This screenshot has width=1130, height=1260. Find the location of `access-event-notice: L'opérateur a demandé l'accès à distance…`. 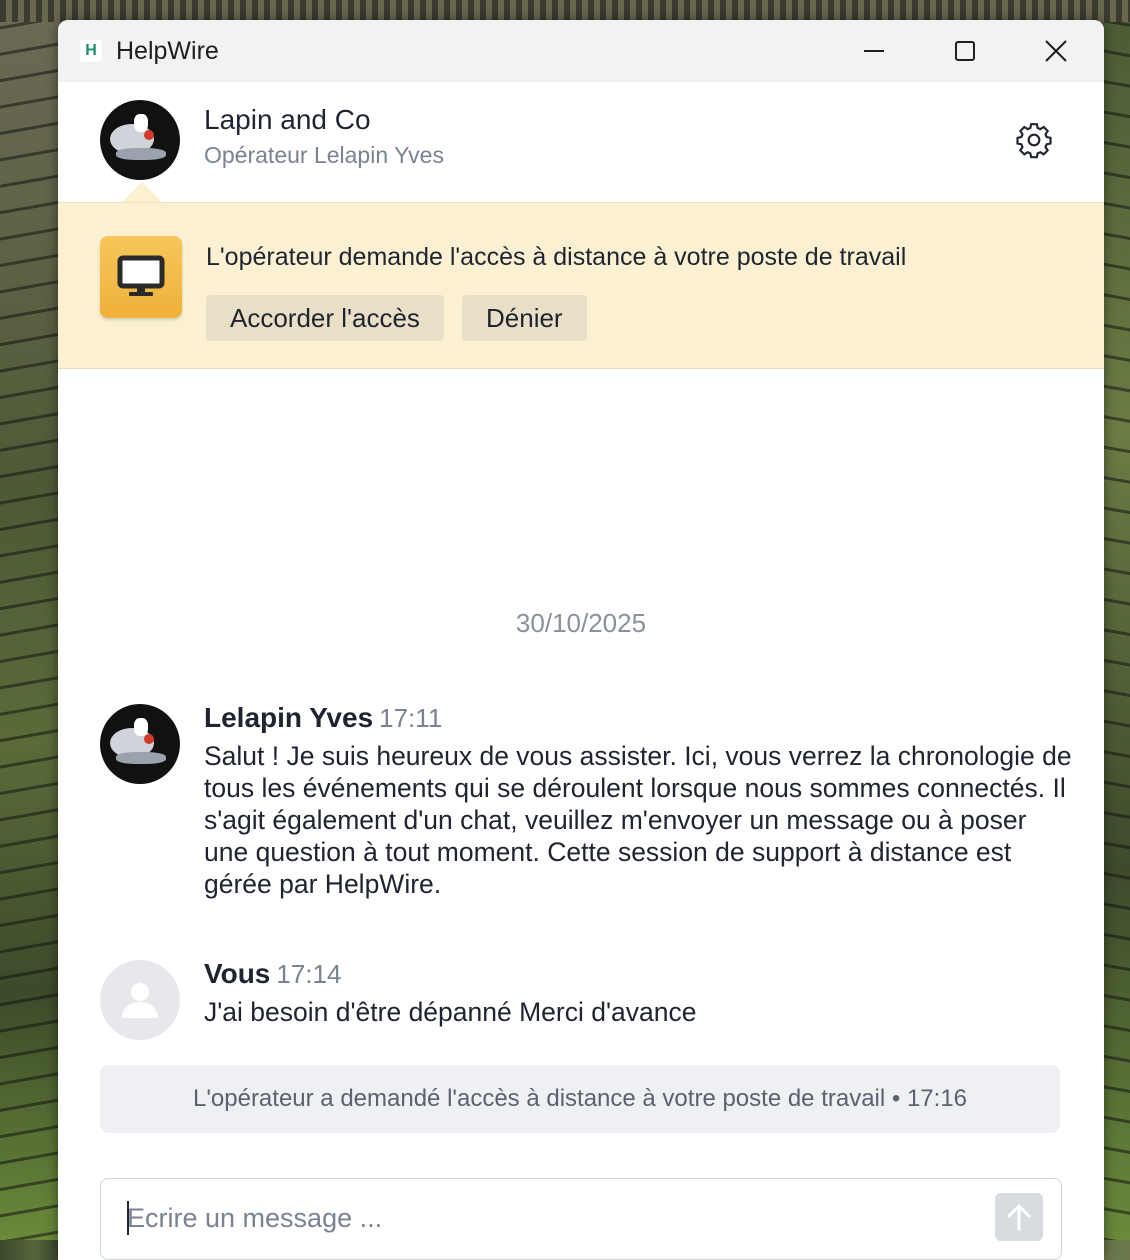

access-event-notice: L'opérateur a demandé l'accès à distance… is located at coordinates (580, 1099).